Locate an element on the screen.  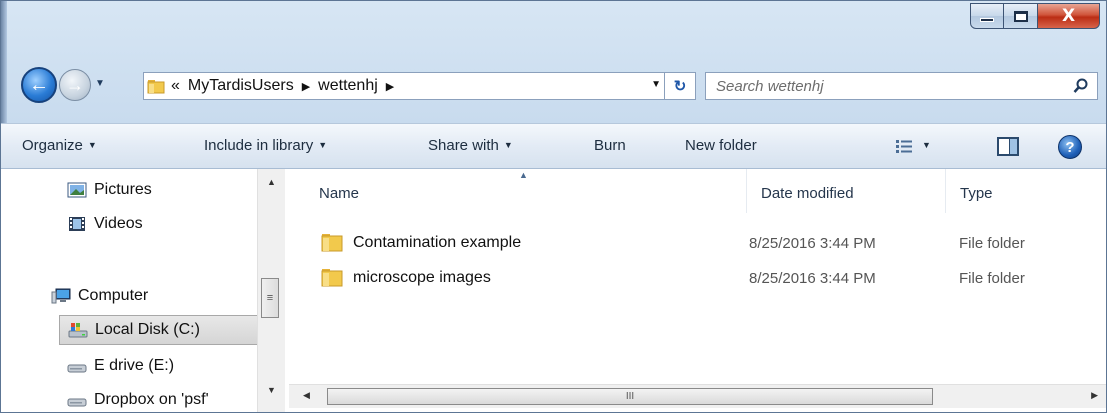
scrollbar-thumb: III is located at coordinates (630, 396).